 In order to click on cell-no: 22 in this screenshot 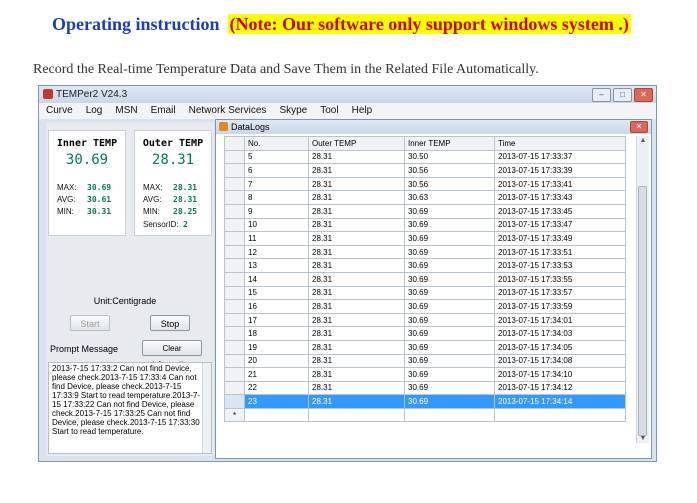, I will do `click(276, 388)`.